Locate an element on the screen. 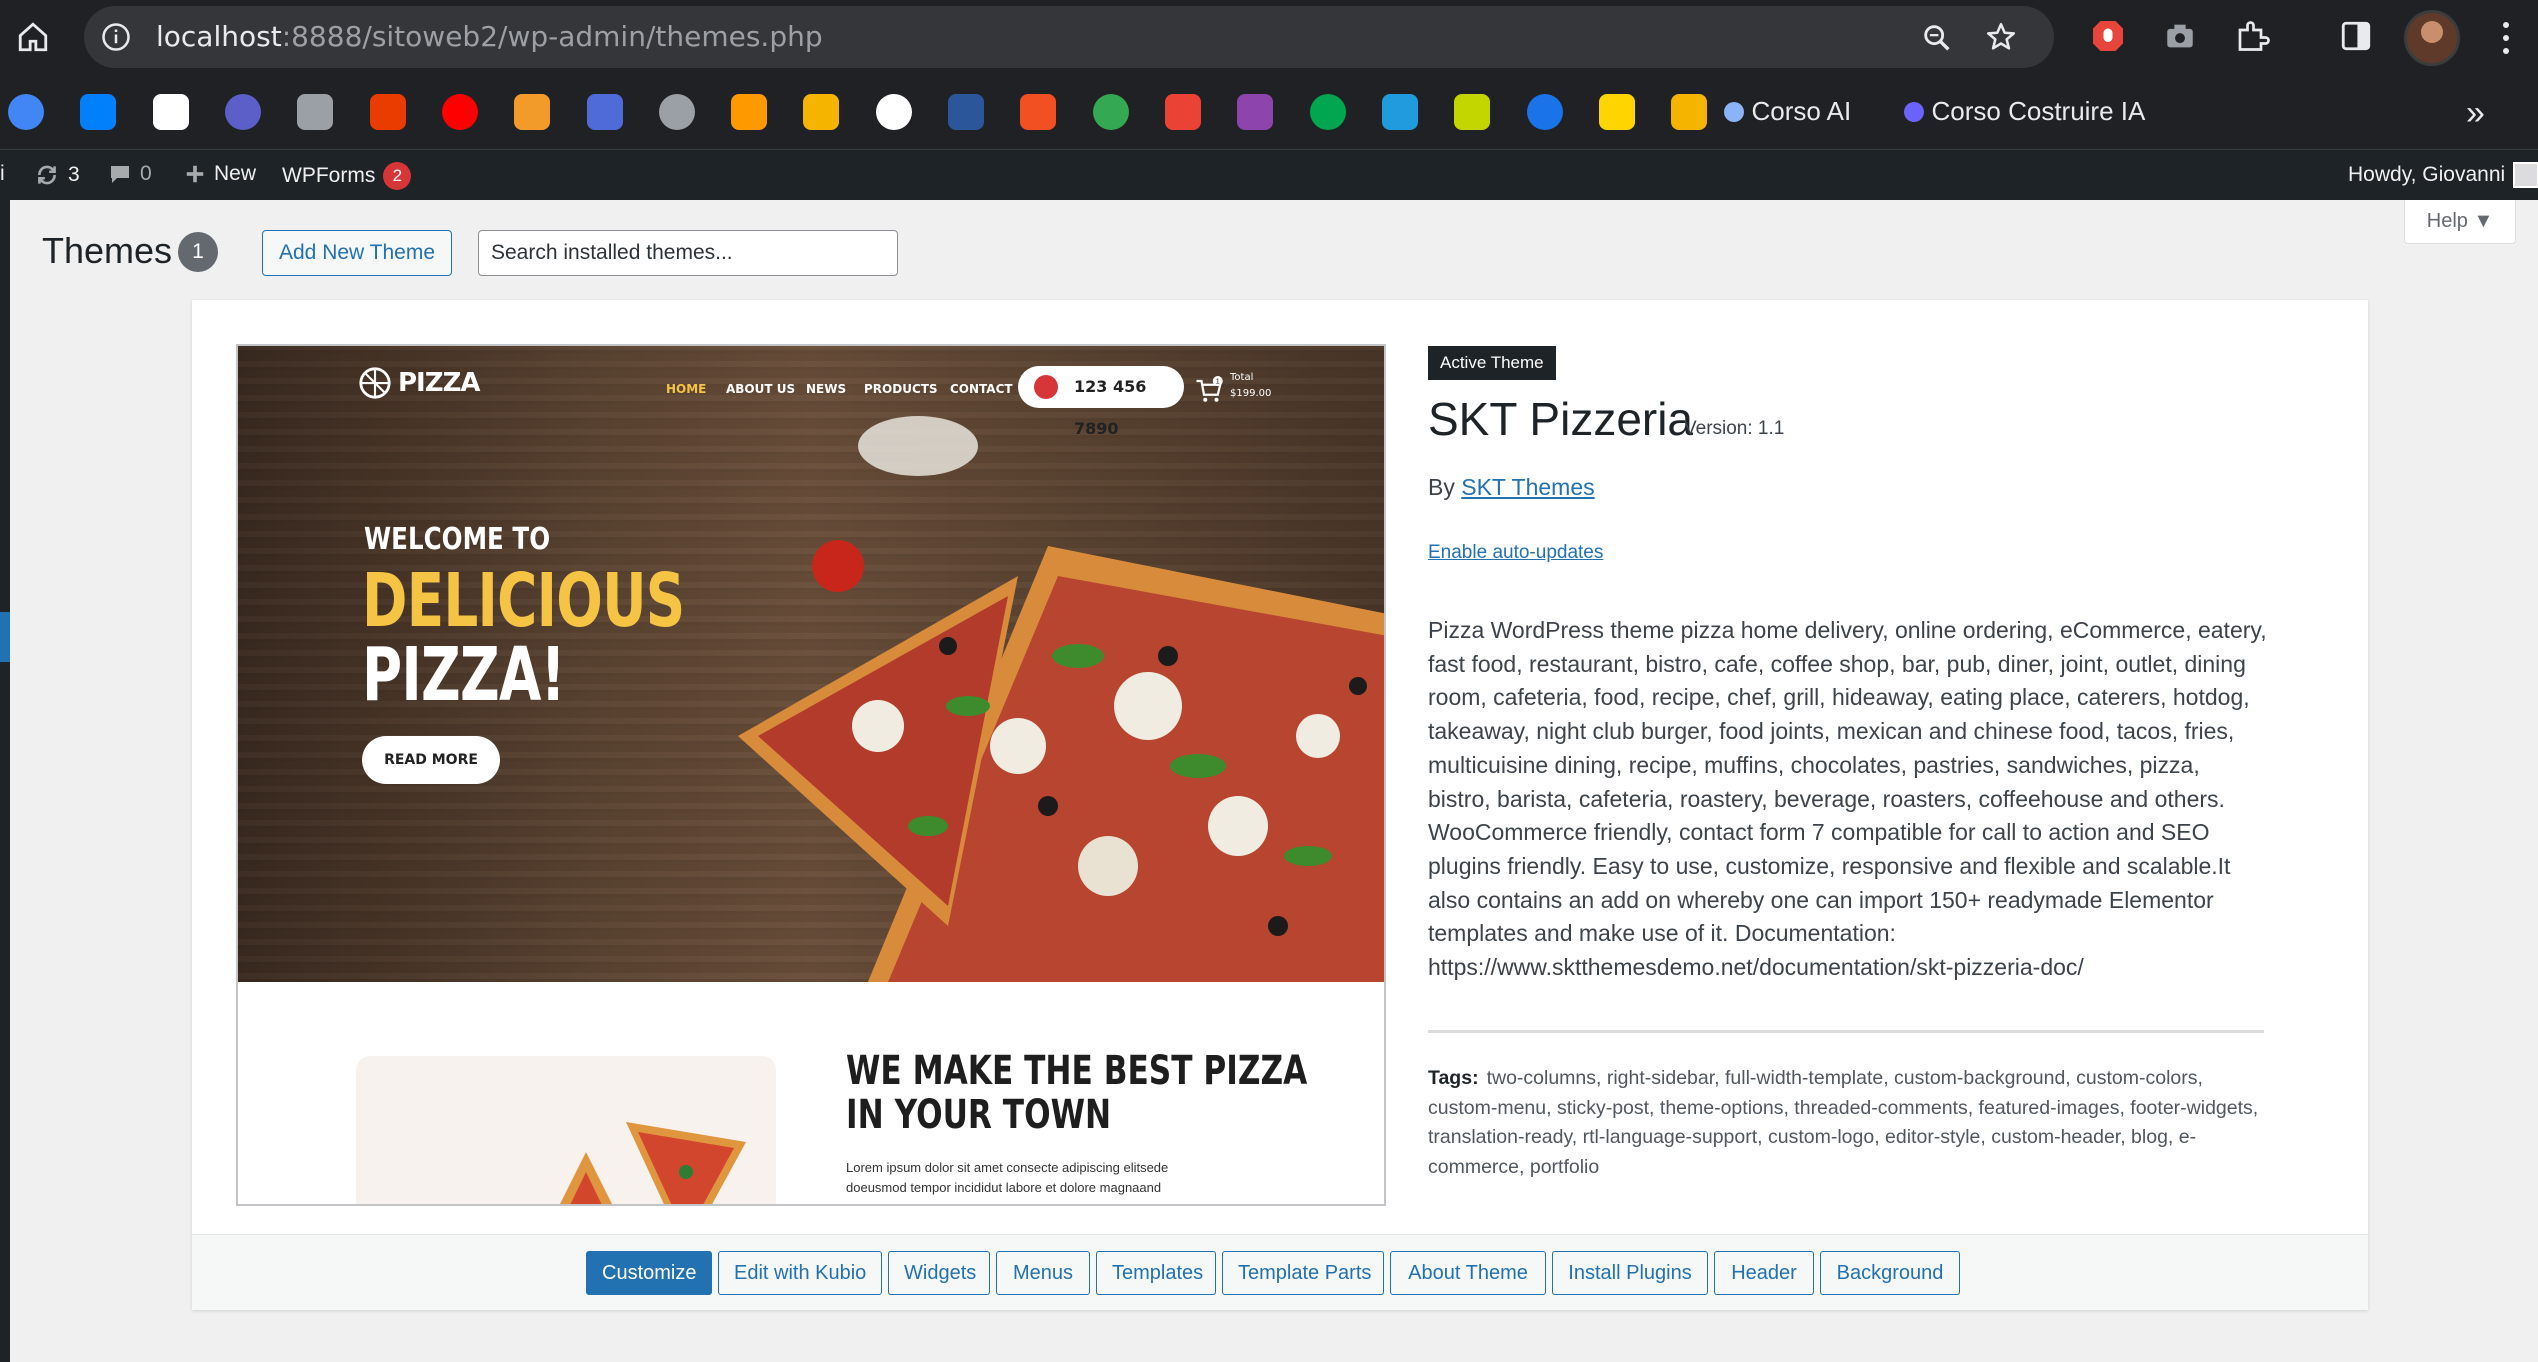 This screenshot has width=2538, height=1362. template-parts-button: Template Parts is located at coordinates (1303, 1273).